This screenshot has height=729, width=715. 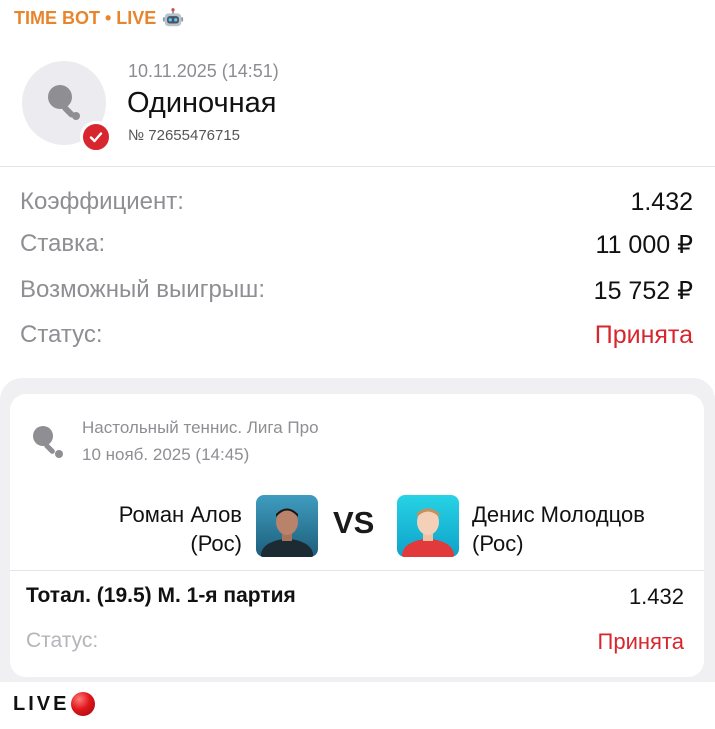 I want to click on player-home-photo, so click(x=287, y=526).